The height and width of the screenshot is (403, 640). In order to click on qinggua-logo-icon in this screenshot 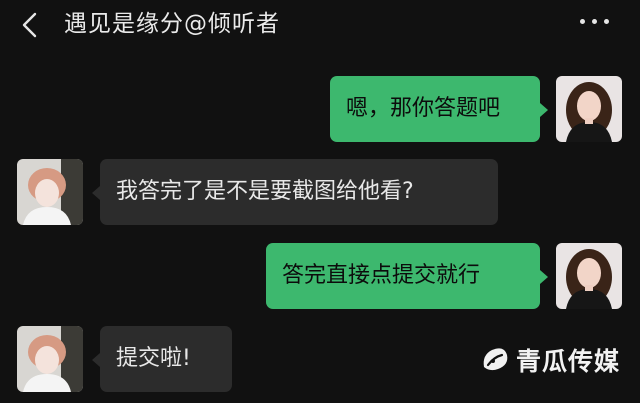, I will do `click(495, 359)`.